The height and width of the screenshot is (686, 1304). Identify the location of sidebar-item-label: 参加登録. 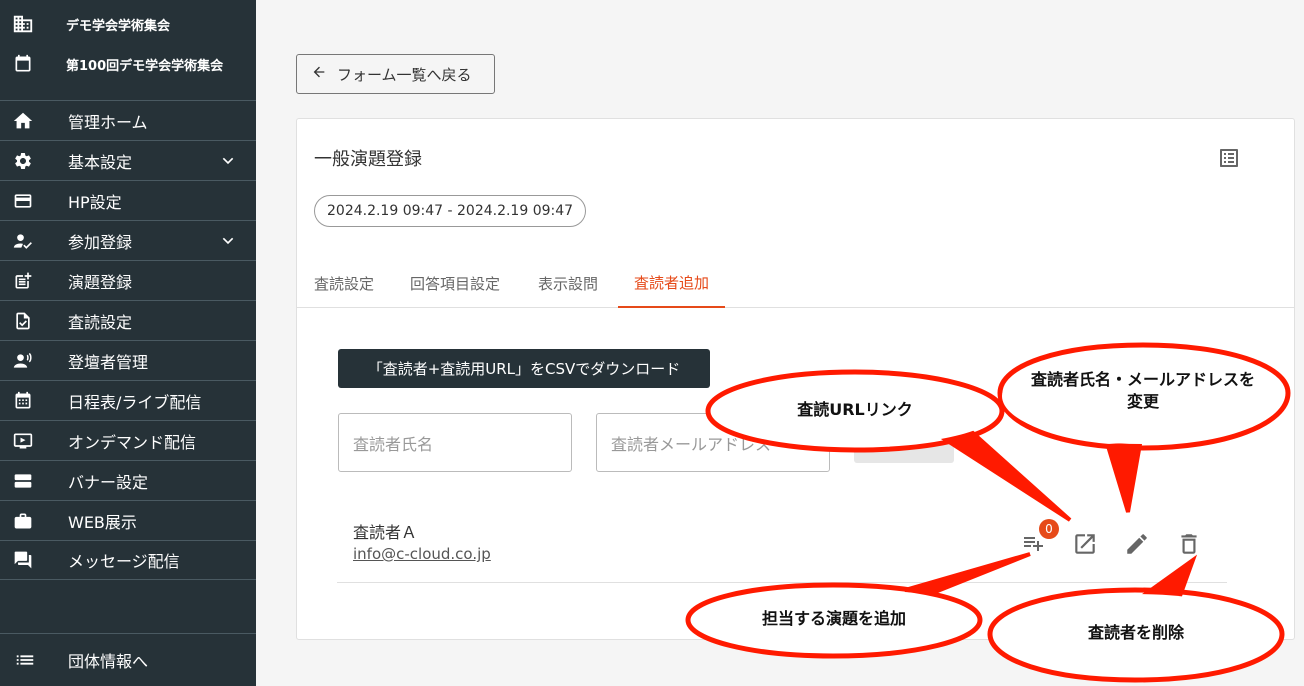
(89, 241).